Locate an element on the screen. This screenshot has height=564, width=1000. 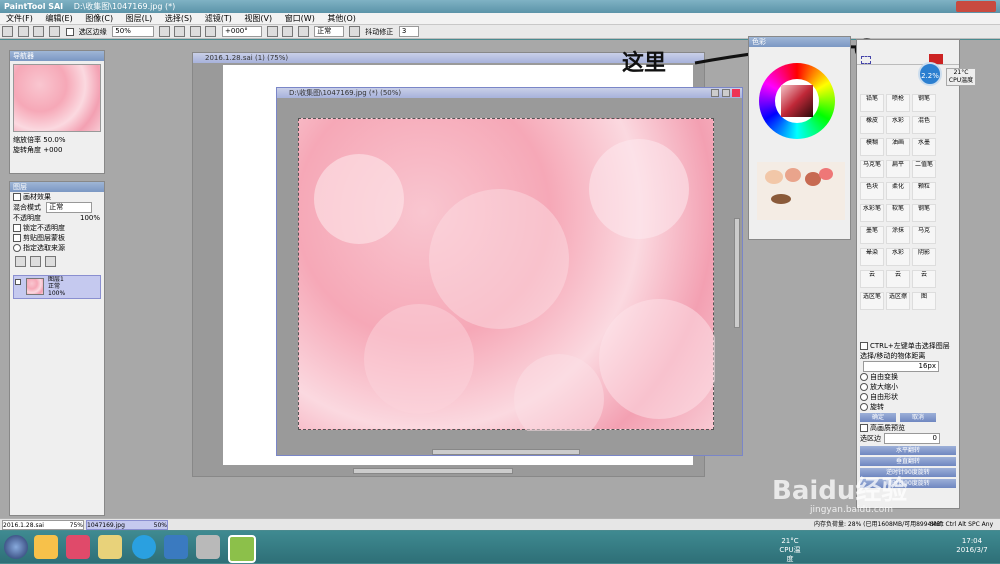
redo-icon is located at coordinates (23, 31).